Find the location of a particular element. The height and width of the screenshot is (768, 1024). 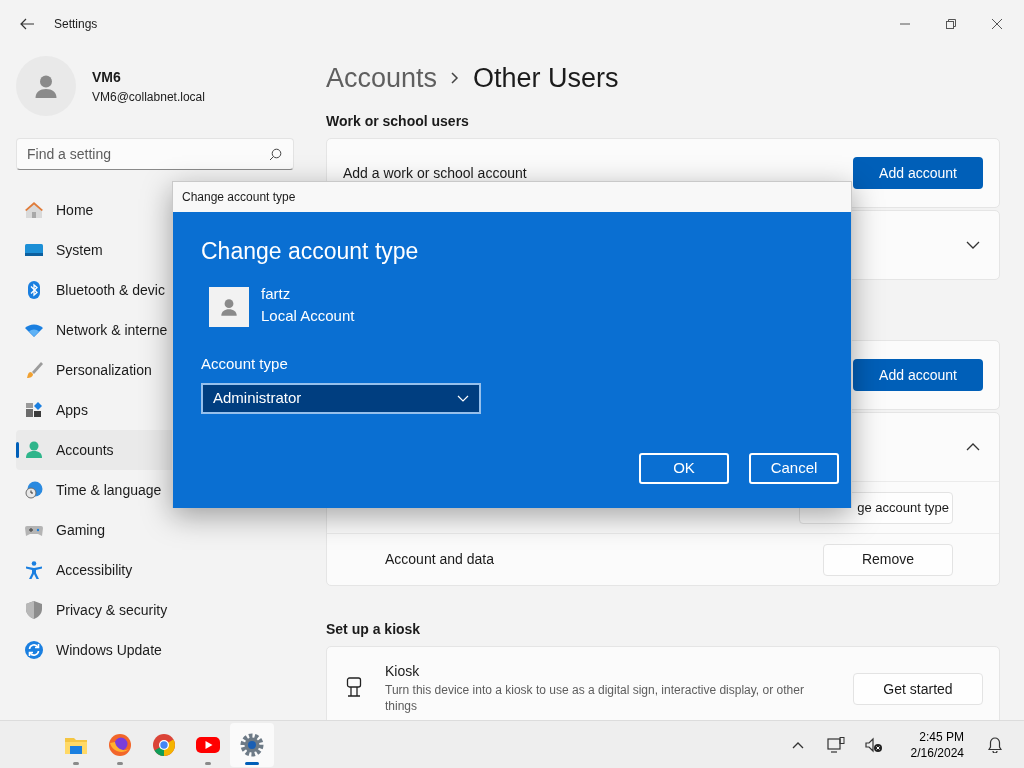

accessibility-icon is located at coordinates (34, 570).